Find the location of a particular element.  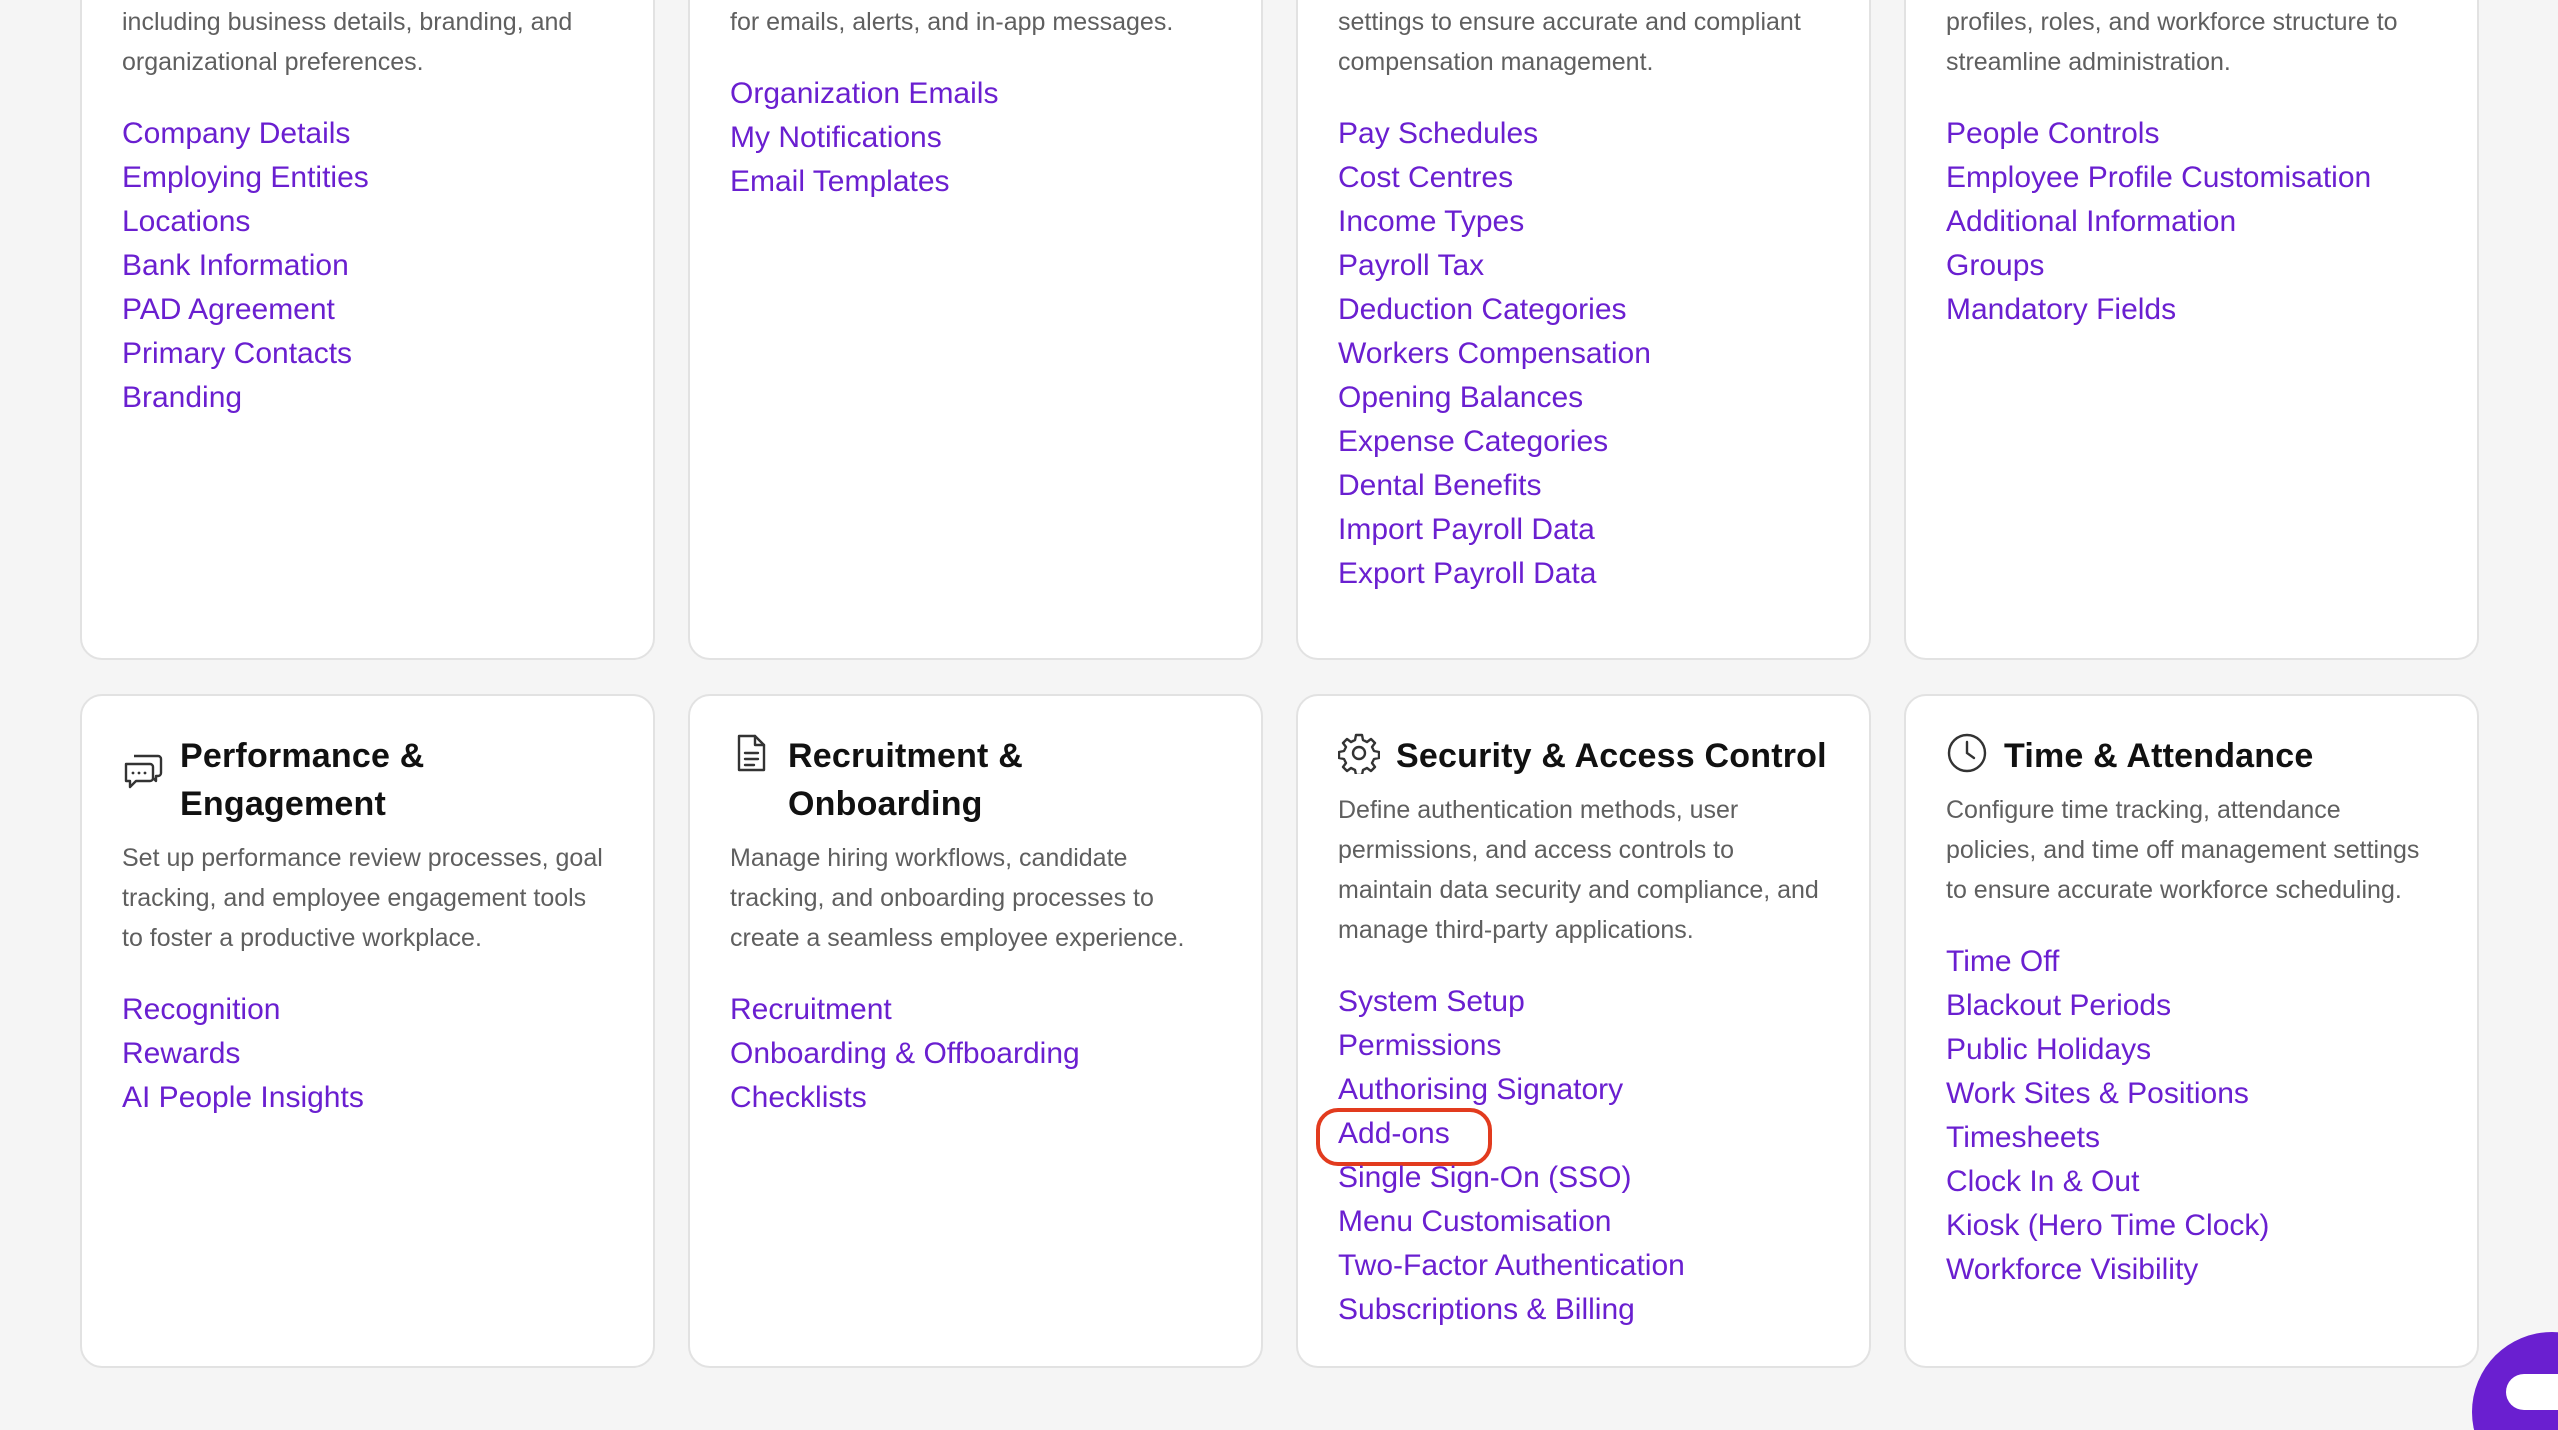

link-work-sites-positions: Work Sites & Positions is located at coordinates (2097, 1094).